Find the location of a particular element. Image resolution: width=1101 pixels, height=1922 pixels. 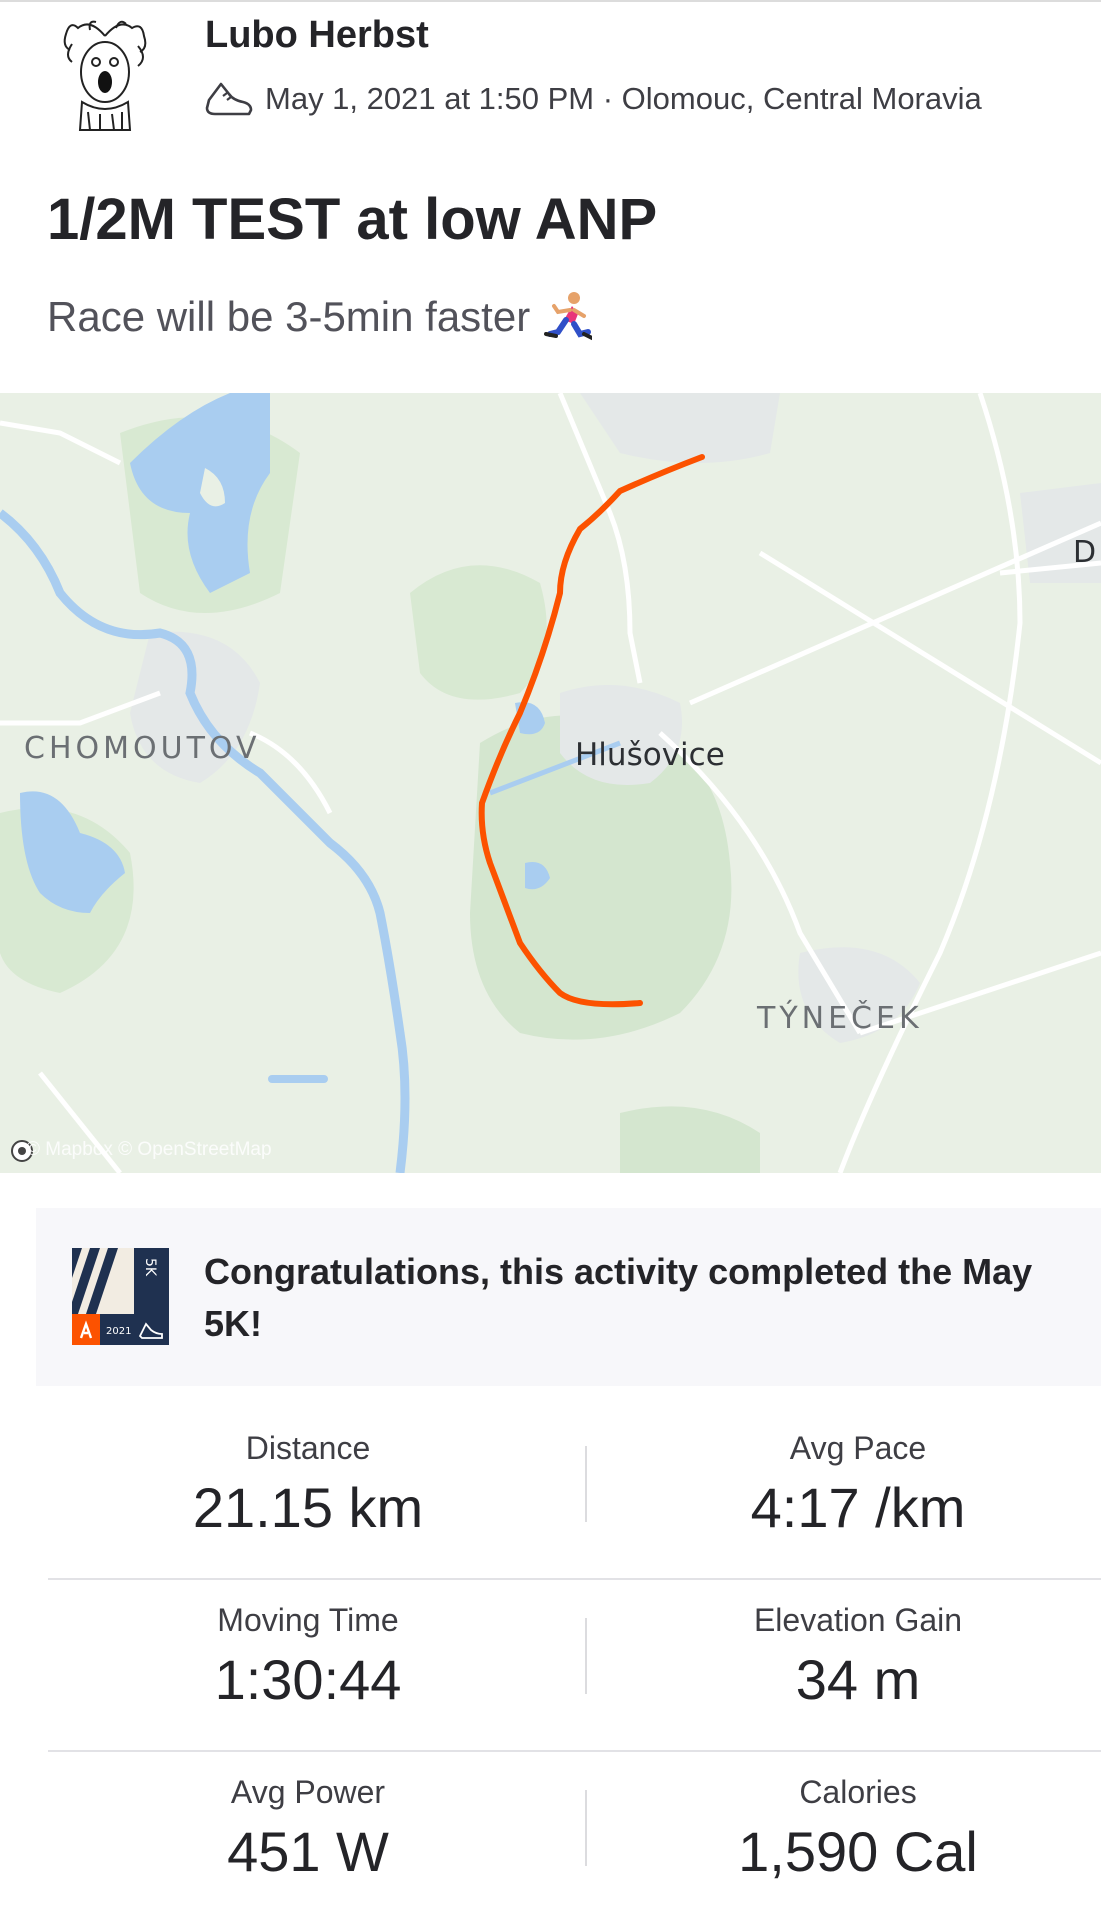

stats-row: Moving Time 1:30:44 Elevation Gain 34 m is located at coordinates (574, 1666).